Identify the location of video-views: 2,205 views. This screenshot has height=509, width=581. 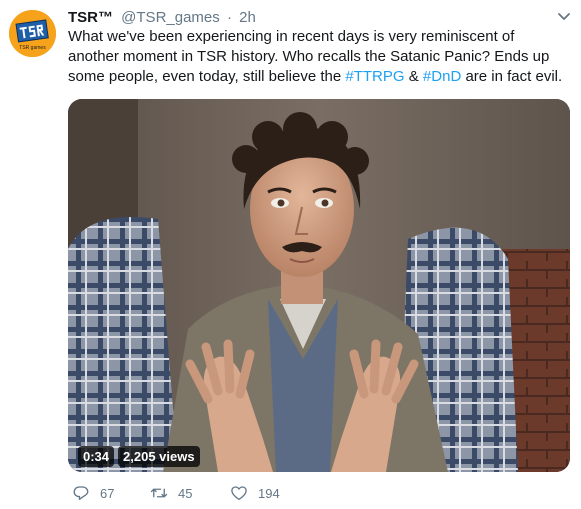
(159, 456).